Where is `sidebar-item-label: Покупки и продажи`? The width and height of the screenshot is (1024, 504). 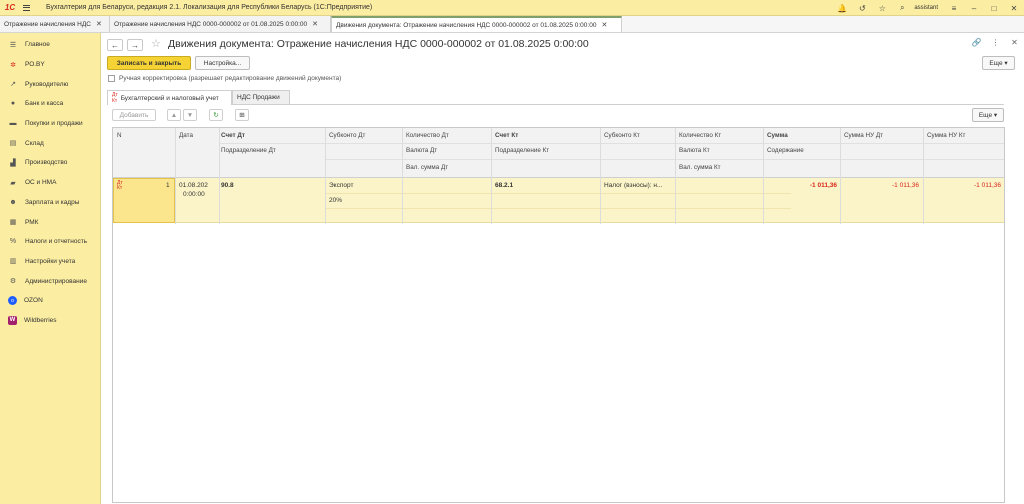
sidebar-item-label: Покупки и продажи is located at coordinates (54, 124).